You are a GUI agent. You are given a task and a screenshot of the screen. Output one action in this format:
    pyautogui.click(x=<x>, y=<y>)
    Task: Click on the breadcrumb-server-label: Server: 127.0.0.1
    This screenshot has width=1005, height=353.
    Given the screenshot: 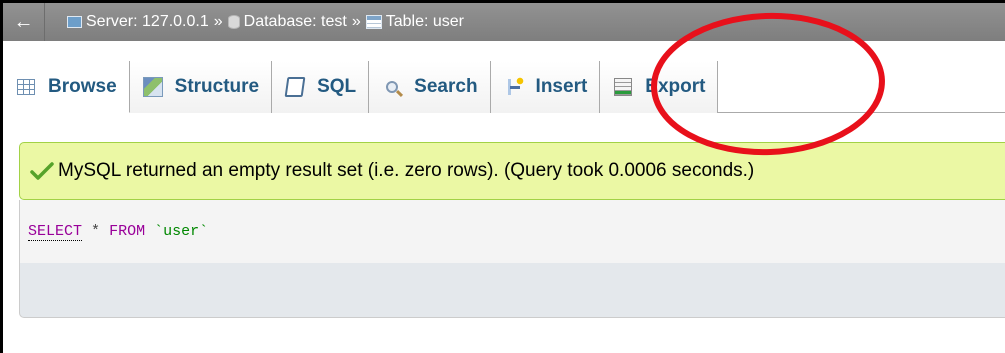 What is the action you would take?
    pyautogui.click(x=147, y=21)
    